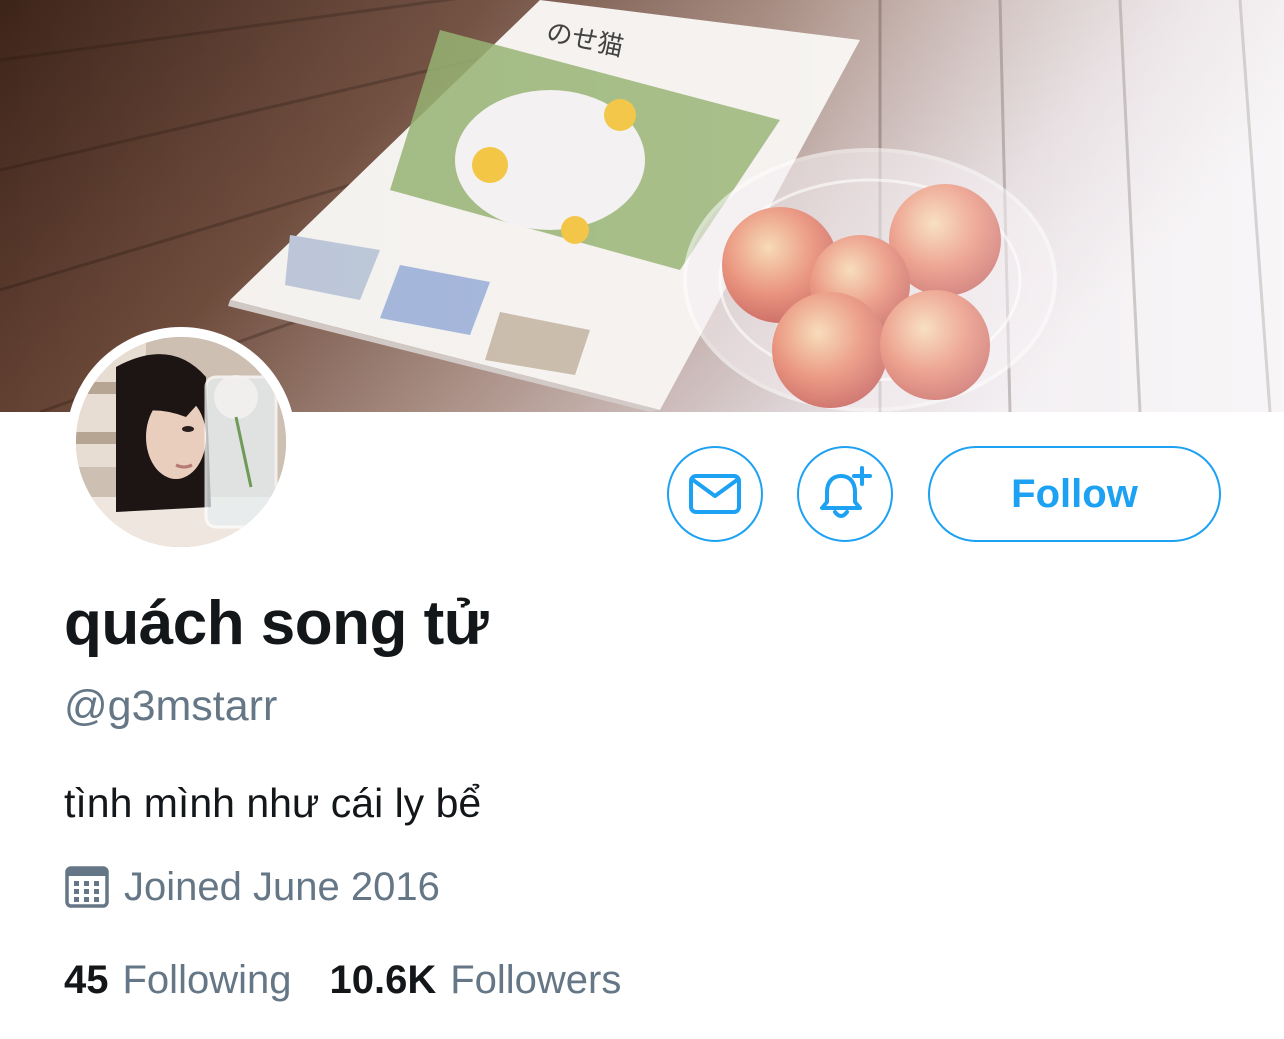 This screenshot has height=1039, width=1284. What do you see at coordinates (536, 980) in the screenshot?
I see `followers-label: Followers` at bounding box center [536, 980].